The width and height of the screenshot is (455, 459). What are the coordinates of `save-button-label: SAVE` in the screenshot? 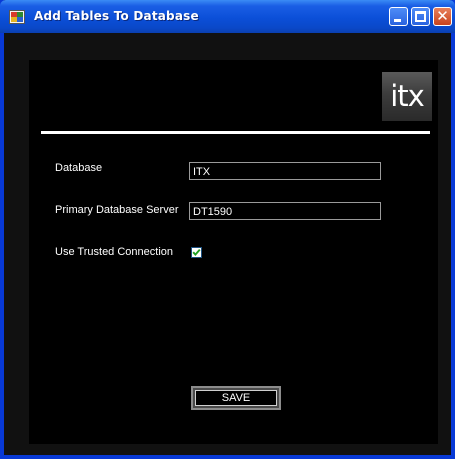 It's located at (236, 398).